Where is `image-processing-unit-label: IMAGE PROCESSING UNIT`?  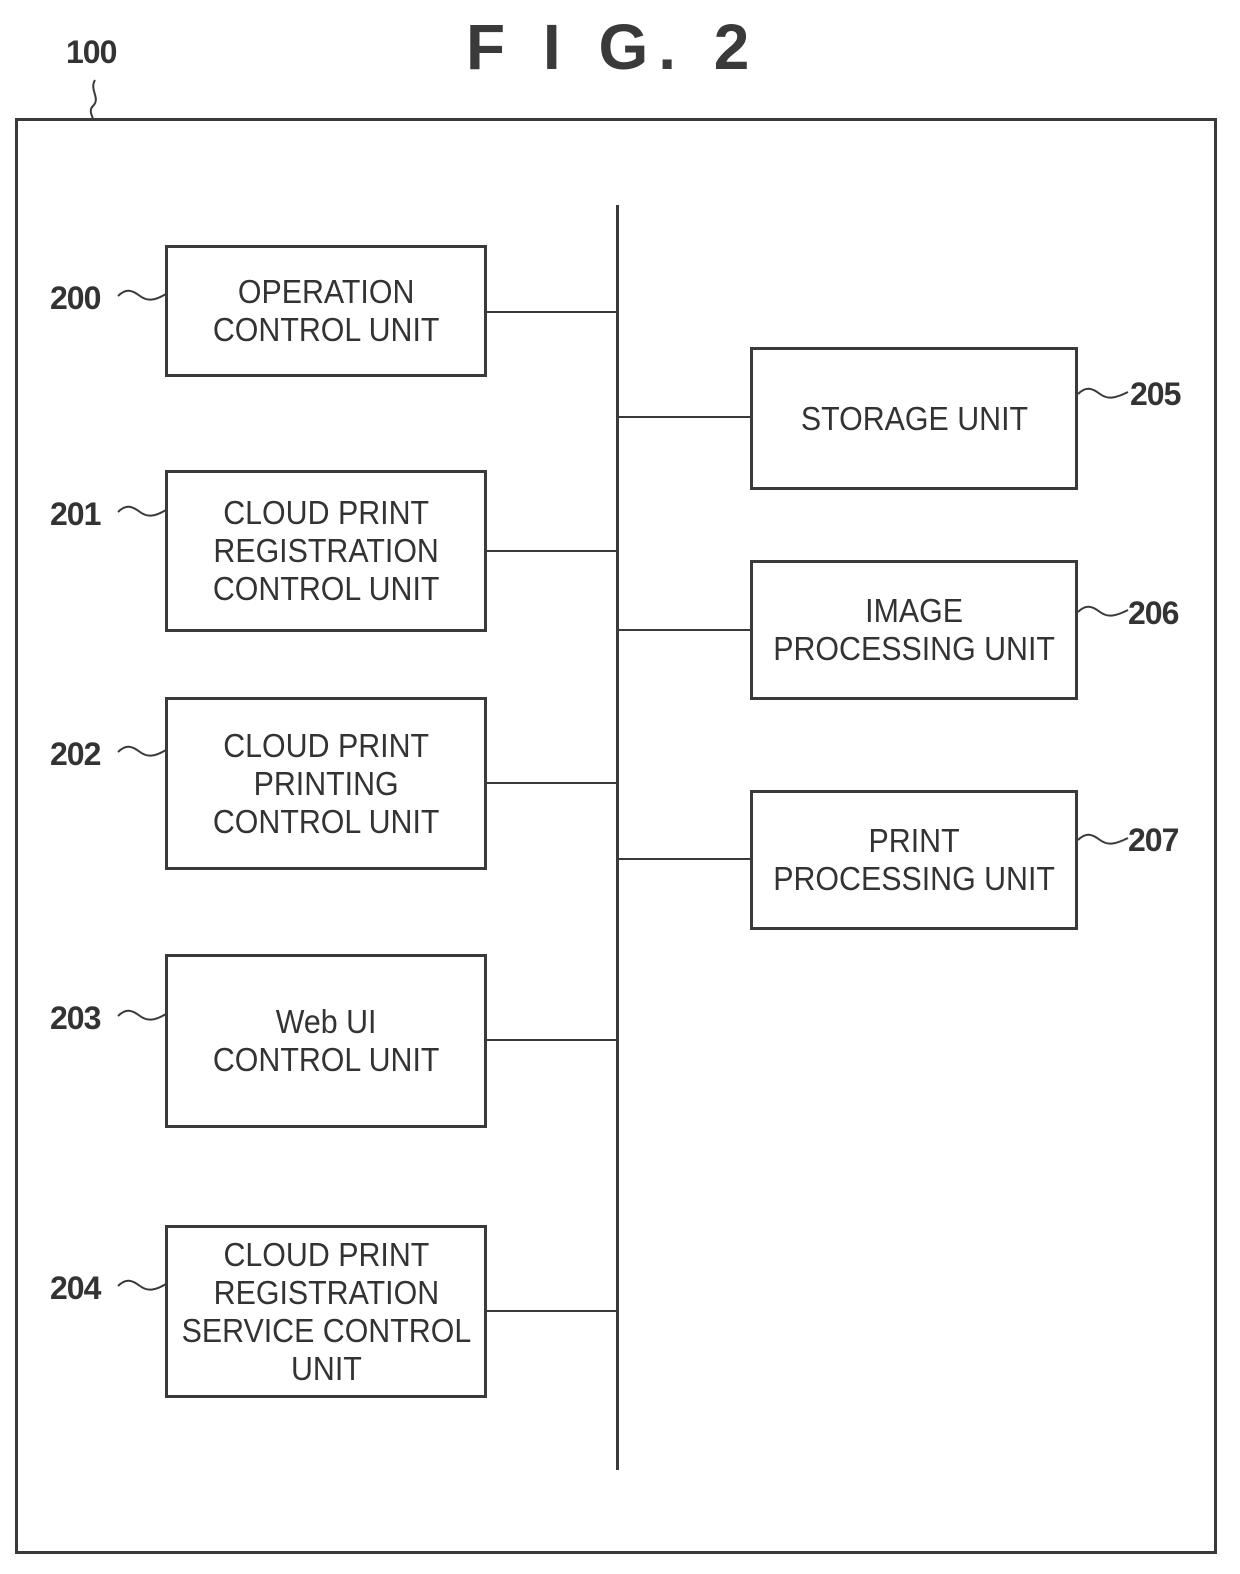
image-processing-unit-label: IMAGE PROCESSING UNIT is located at coordinates (914, 629).